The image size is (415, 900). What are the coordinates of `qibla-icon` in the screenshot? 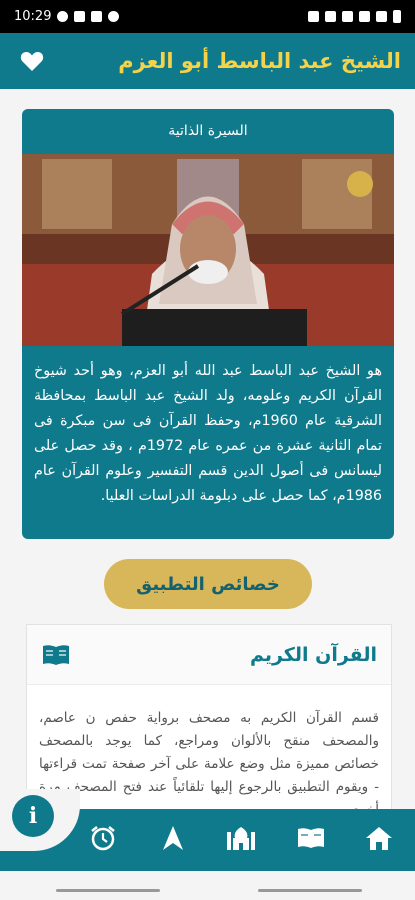 It's located at (173, 838).